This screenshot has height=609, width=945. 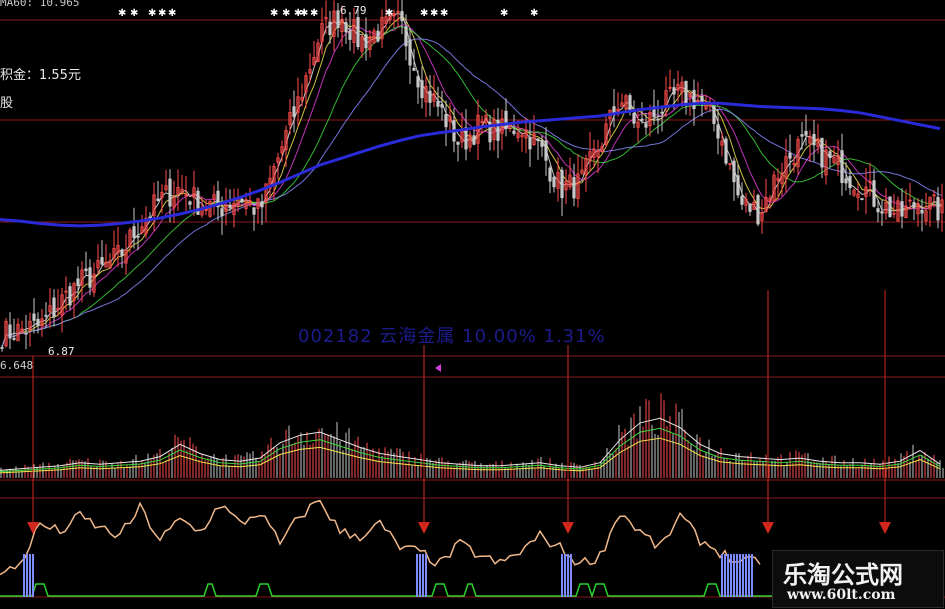 What do you see at coordinates (353, 10) in the screenshot?
I see `high-price-label: 6.79` at bounding box center [353, 10].